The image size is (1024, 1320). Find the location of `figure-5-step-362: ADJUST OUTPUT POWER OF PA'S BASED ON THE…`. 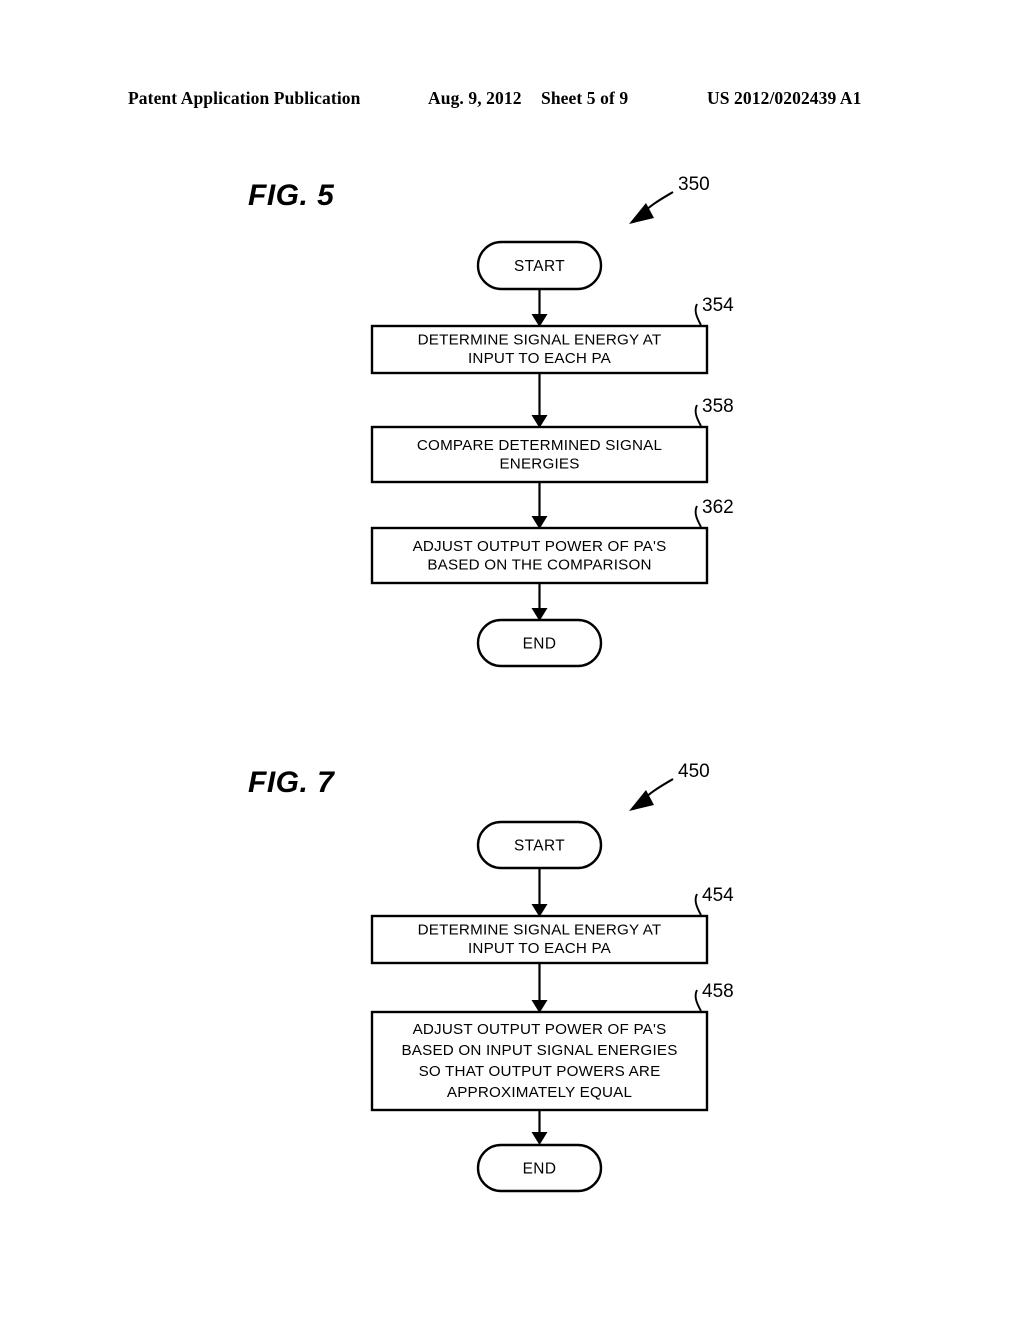

figure-5-step-362: ADJUST OUTPUT POWER OF PA'S BASED ON THE… is located at coordinates (552, 541).